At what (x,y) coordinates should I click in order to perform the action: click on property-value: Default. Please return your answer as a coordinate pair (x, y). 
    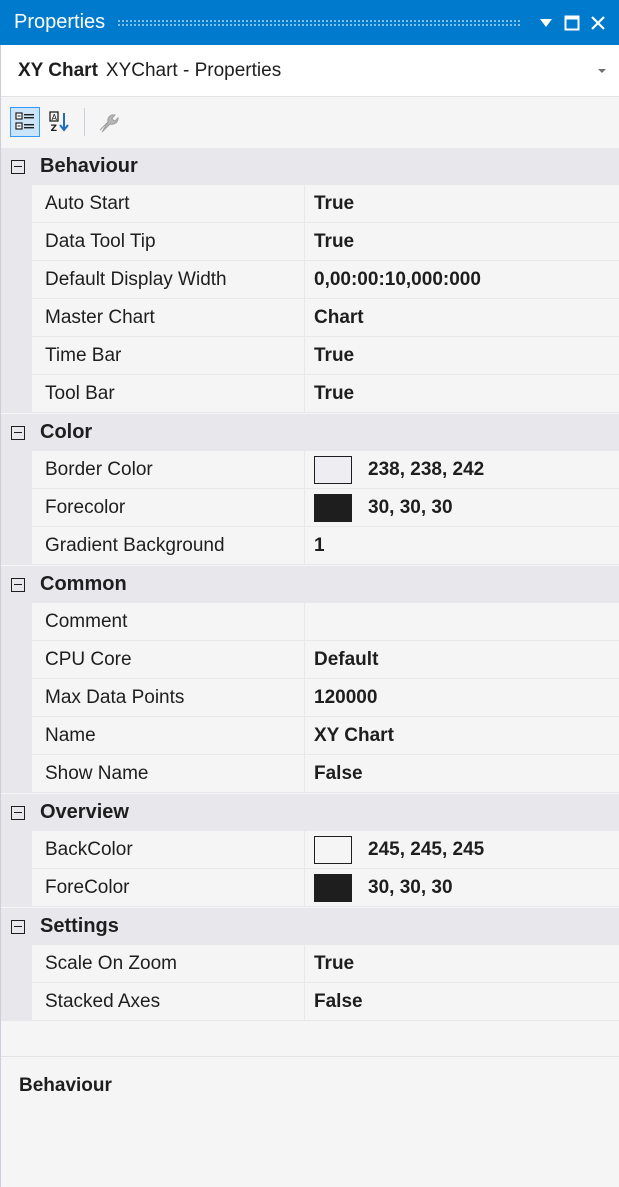
    Looking at the image, I should click on (462, 660).